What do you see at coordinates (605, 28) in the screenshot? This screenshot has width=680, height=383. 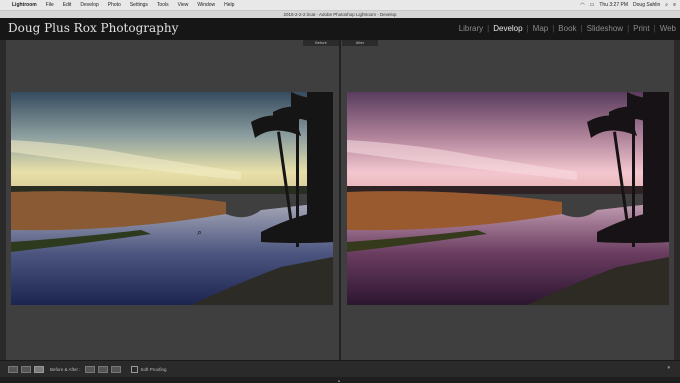 I see `module-slideshow: Slideshow` at bounding box center [605, 28].